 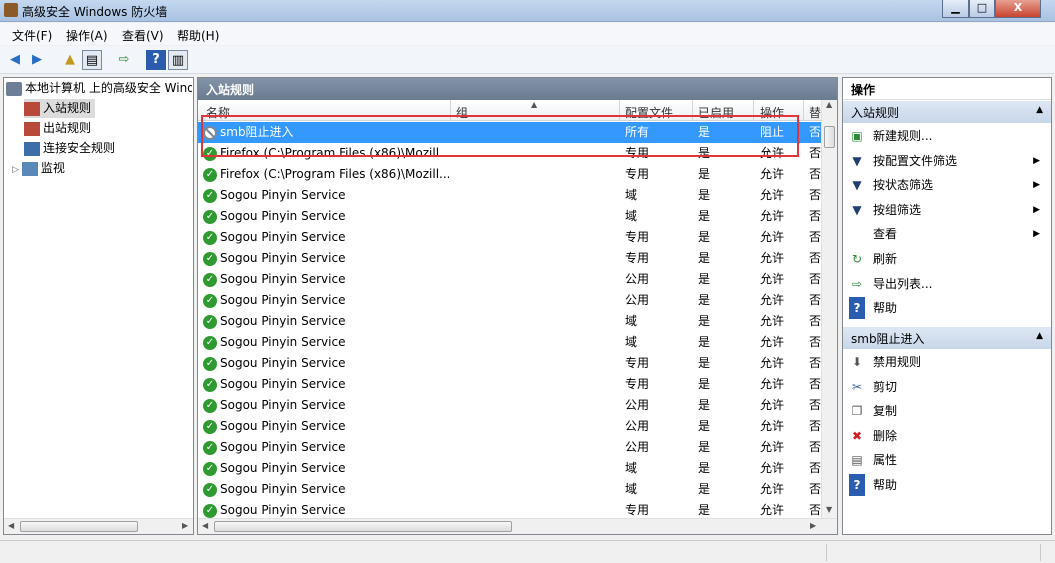 What do you see at coordinates (946, 161) in the screenshot?
I see `action-item: ▼ 按配置文件筛选 ▶` at bounding box center [946, 161].